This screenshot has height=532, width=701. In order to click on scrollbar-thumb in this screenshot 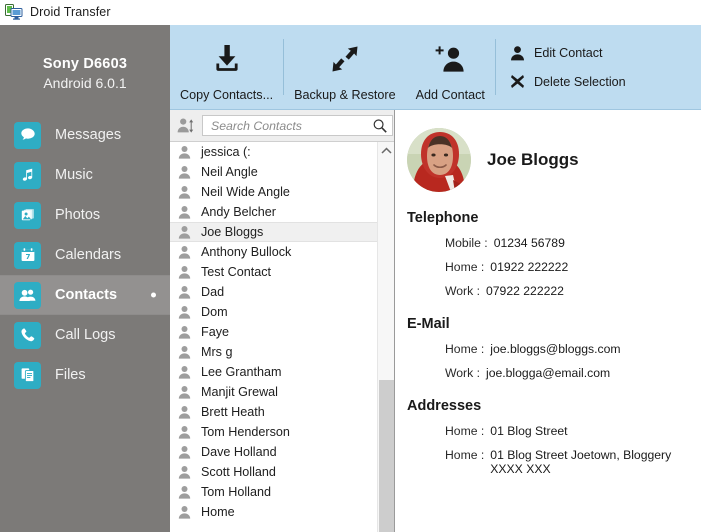, I will do `click(386, 456)`.